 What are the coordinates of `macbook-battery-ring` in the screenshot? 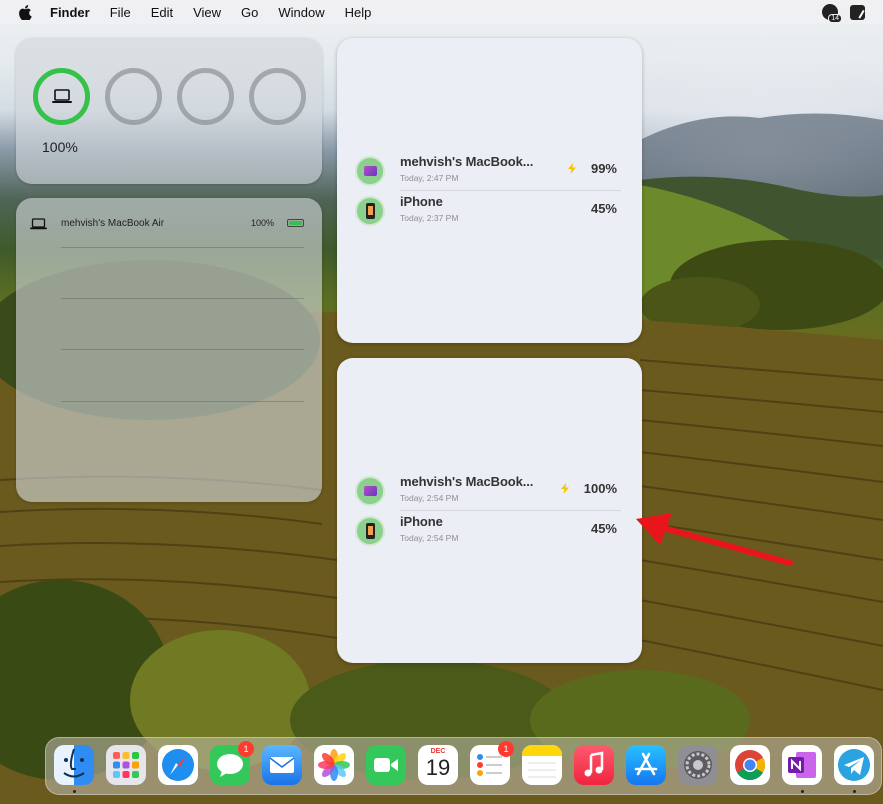 It's located at (61, 96).